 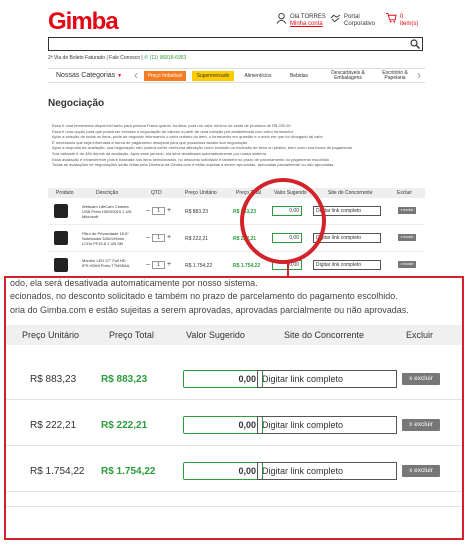 What do you see at coordinates (215, 335) in the screenshot?
I see `col-valor-sugerido: Valor Sugerido` at bounding box center [215, 335].